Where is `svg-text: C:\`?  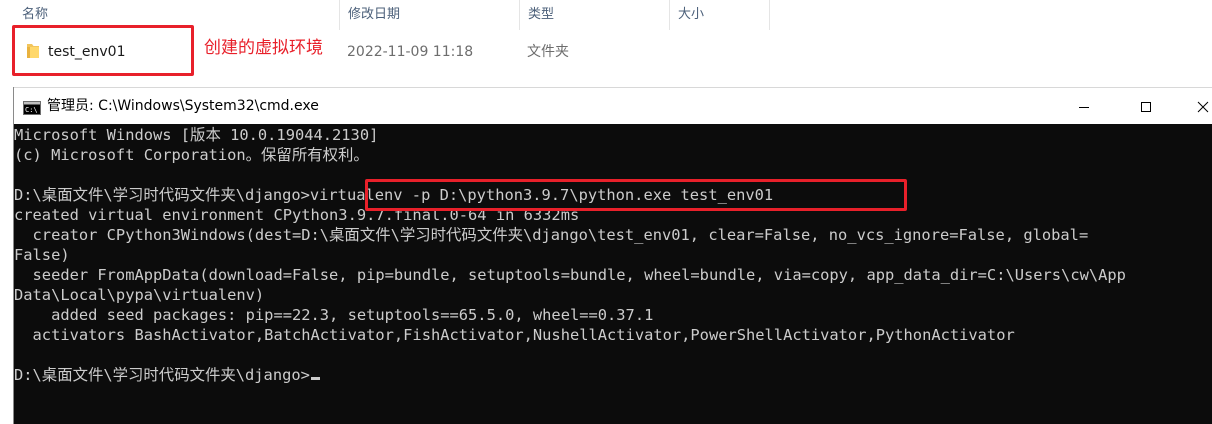
svg-text: C:\ is located at coordinates (31, 110).